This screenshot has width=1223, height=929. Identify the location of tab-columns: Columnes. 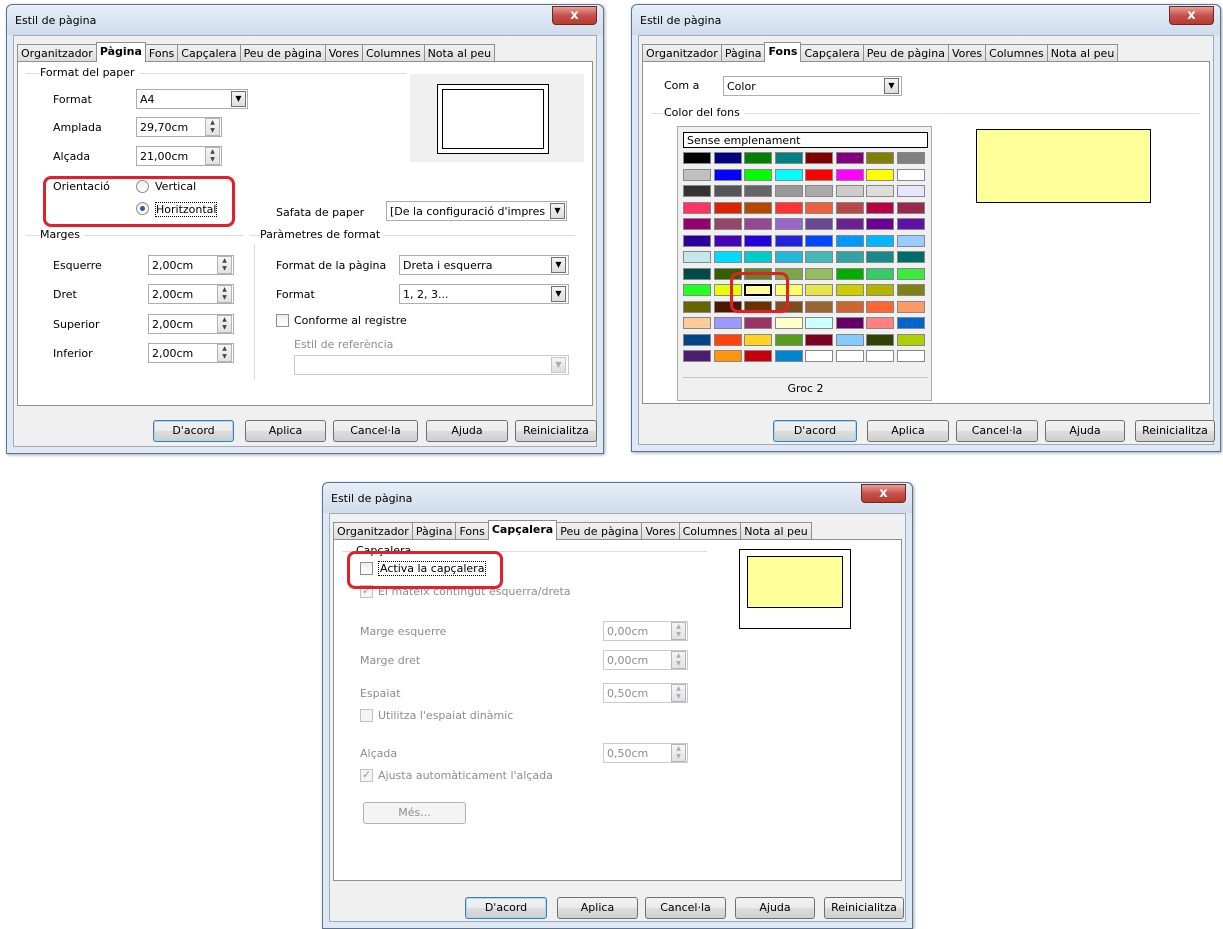
(393, 53).